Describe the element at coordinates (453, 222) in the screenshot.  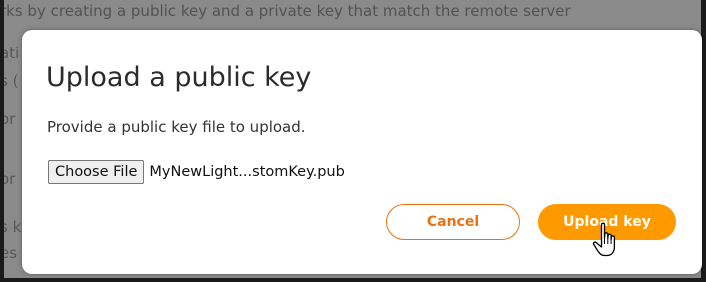
I see `cancel-button: Cancel` at that location.